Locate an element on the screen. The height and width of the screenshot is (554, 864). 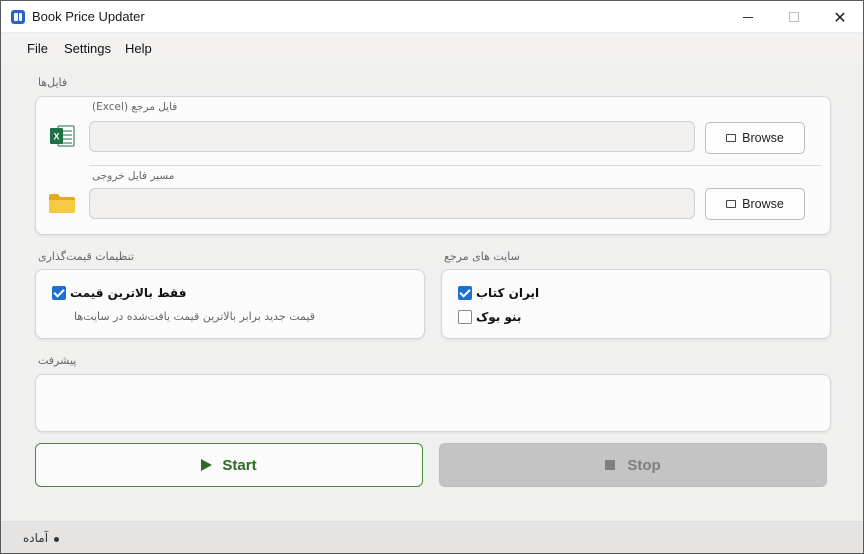
output-browse-button: Browse is located at coordinates (755, 204).